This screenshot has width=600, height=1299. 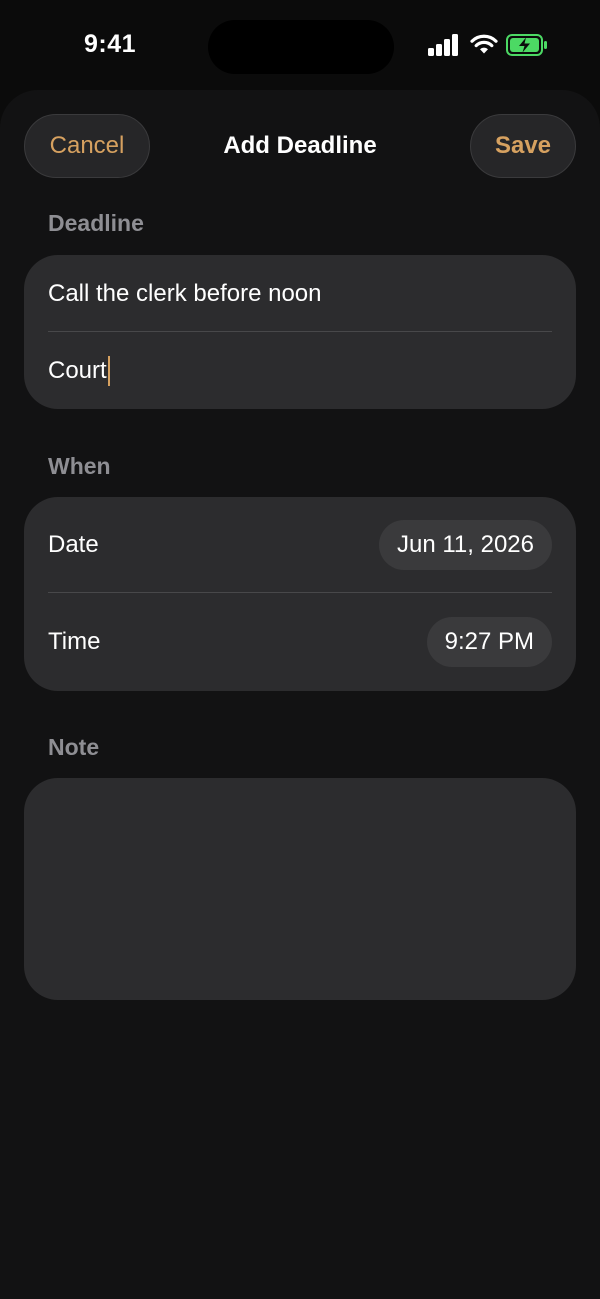 I want to click on when-section-header: When, so click(x=79, y=466).